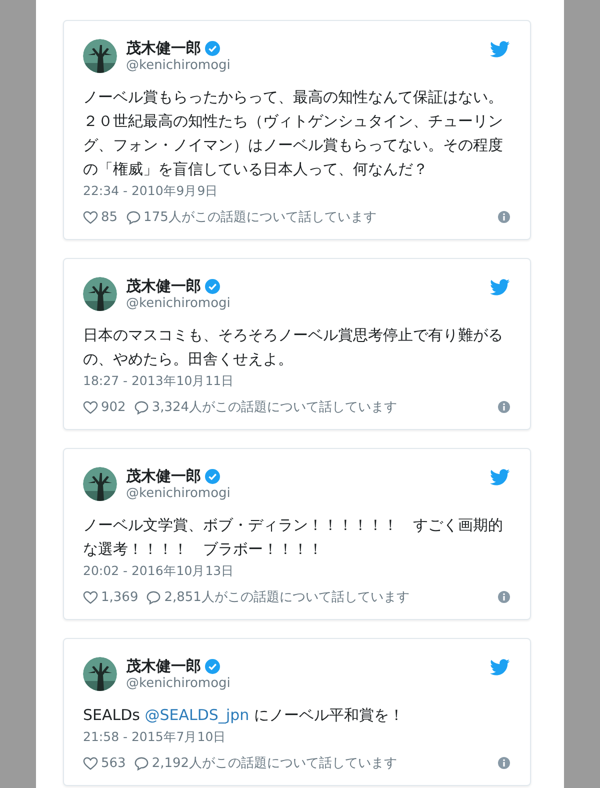 The width and height of the screenshot is (600, 788). I want to click on tweet-text: 日本のマスコミも、そろそろノーベル賞思考停止で有り難がるの、やめたら。田舎くせえよ。, so click(293, 347).